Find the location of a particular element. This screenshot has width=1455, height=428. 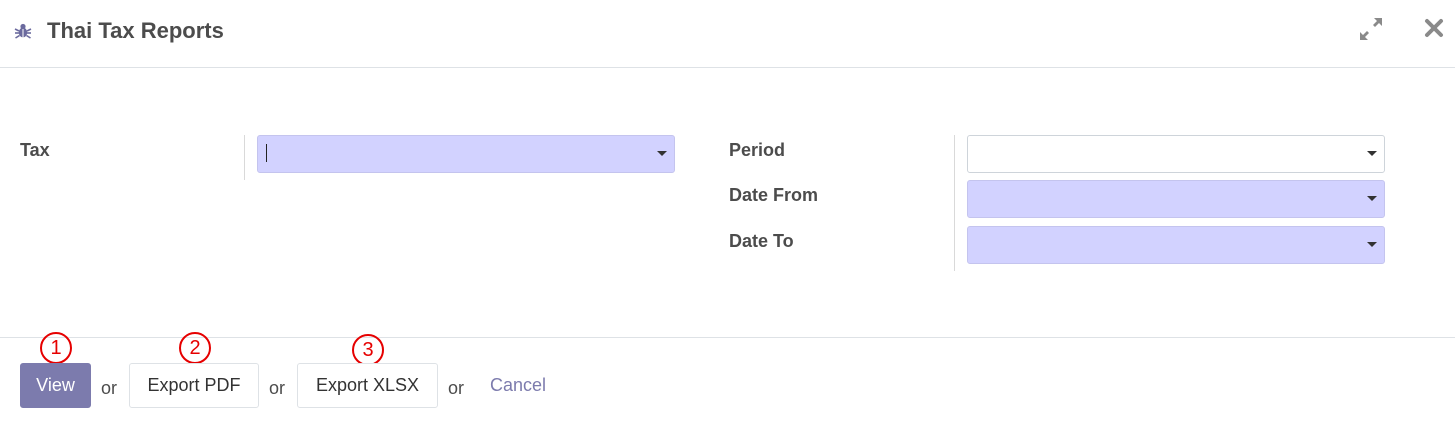

date-to-label: Date To is located at coordinates (761, 241).